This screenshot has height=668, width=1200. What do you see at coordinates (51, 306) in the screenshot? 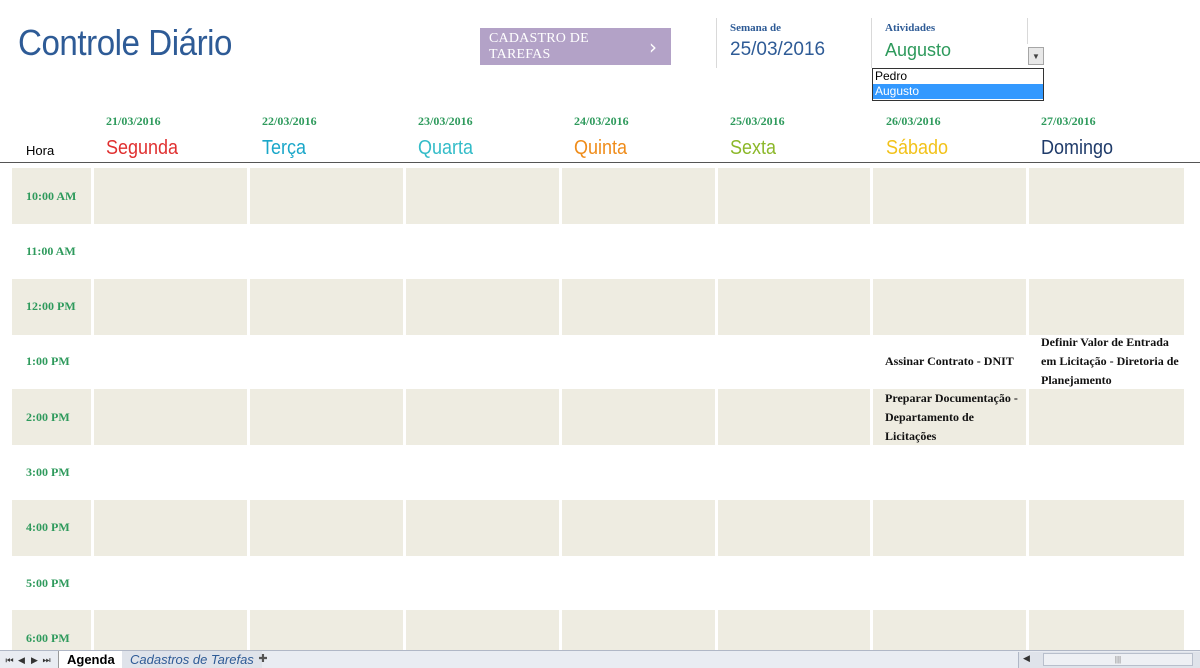
I see `time-label: 12:00 PM` at bounding box center [51, 306].